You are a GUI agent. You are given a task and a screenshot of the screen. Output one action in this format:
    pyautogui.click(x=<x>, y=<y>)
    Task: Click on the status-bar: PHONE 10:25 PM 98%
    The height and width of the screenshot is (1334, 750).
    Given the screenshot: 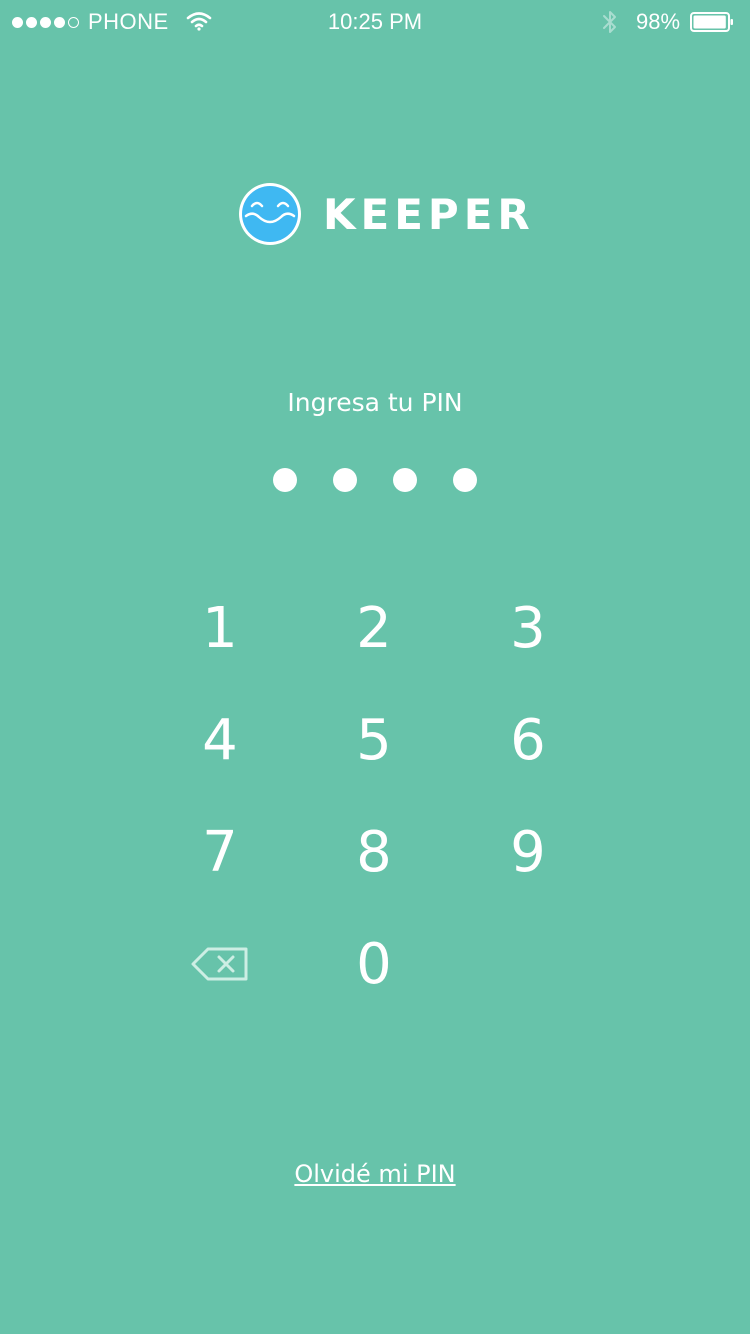 What is the action you would take?
    pyautogui.click(x=375, y=22)
    